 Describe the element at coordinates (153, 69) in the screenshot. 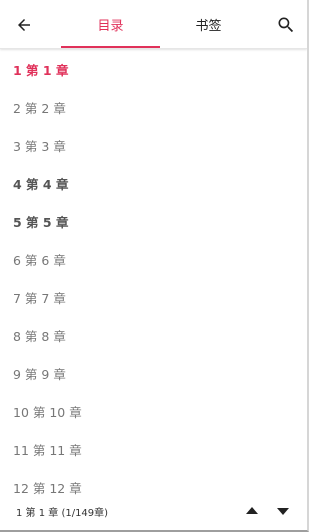

I see `chapter-item: 1 第 1 章` at that location.